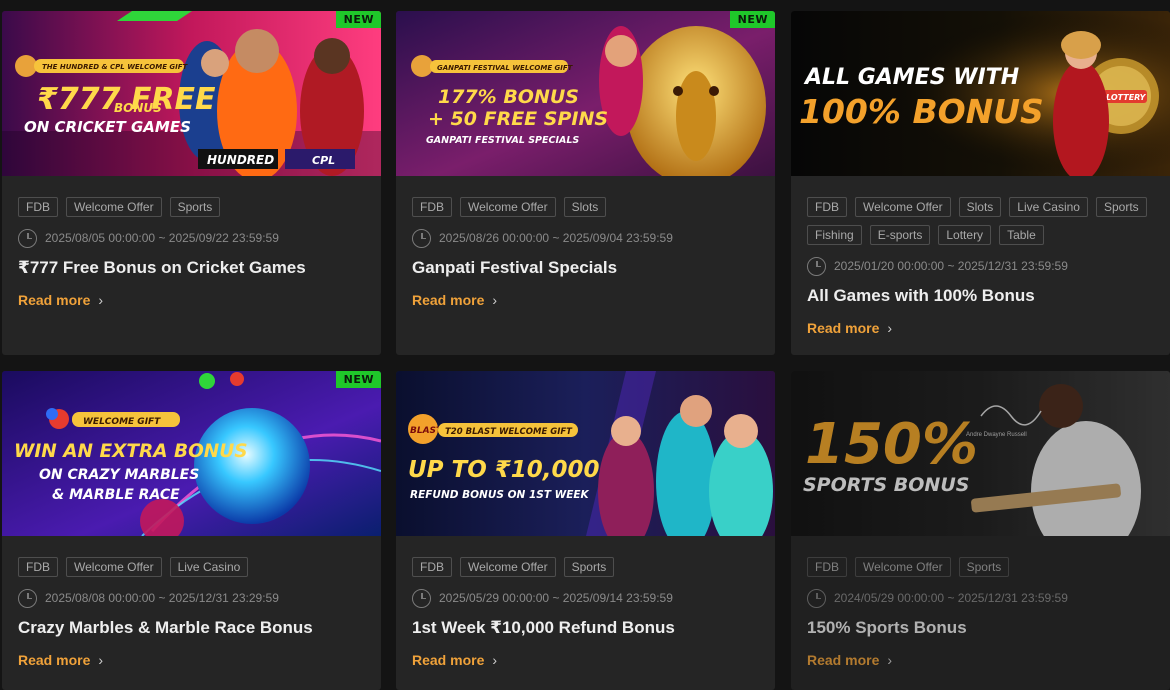 This screenshot has width=1170, height=690. I want to click on svg-text: ALL GAMES WITH, so click(911, 77).